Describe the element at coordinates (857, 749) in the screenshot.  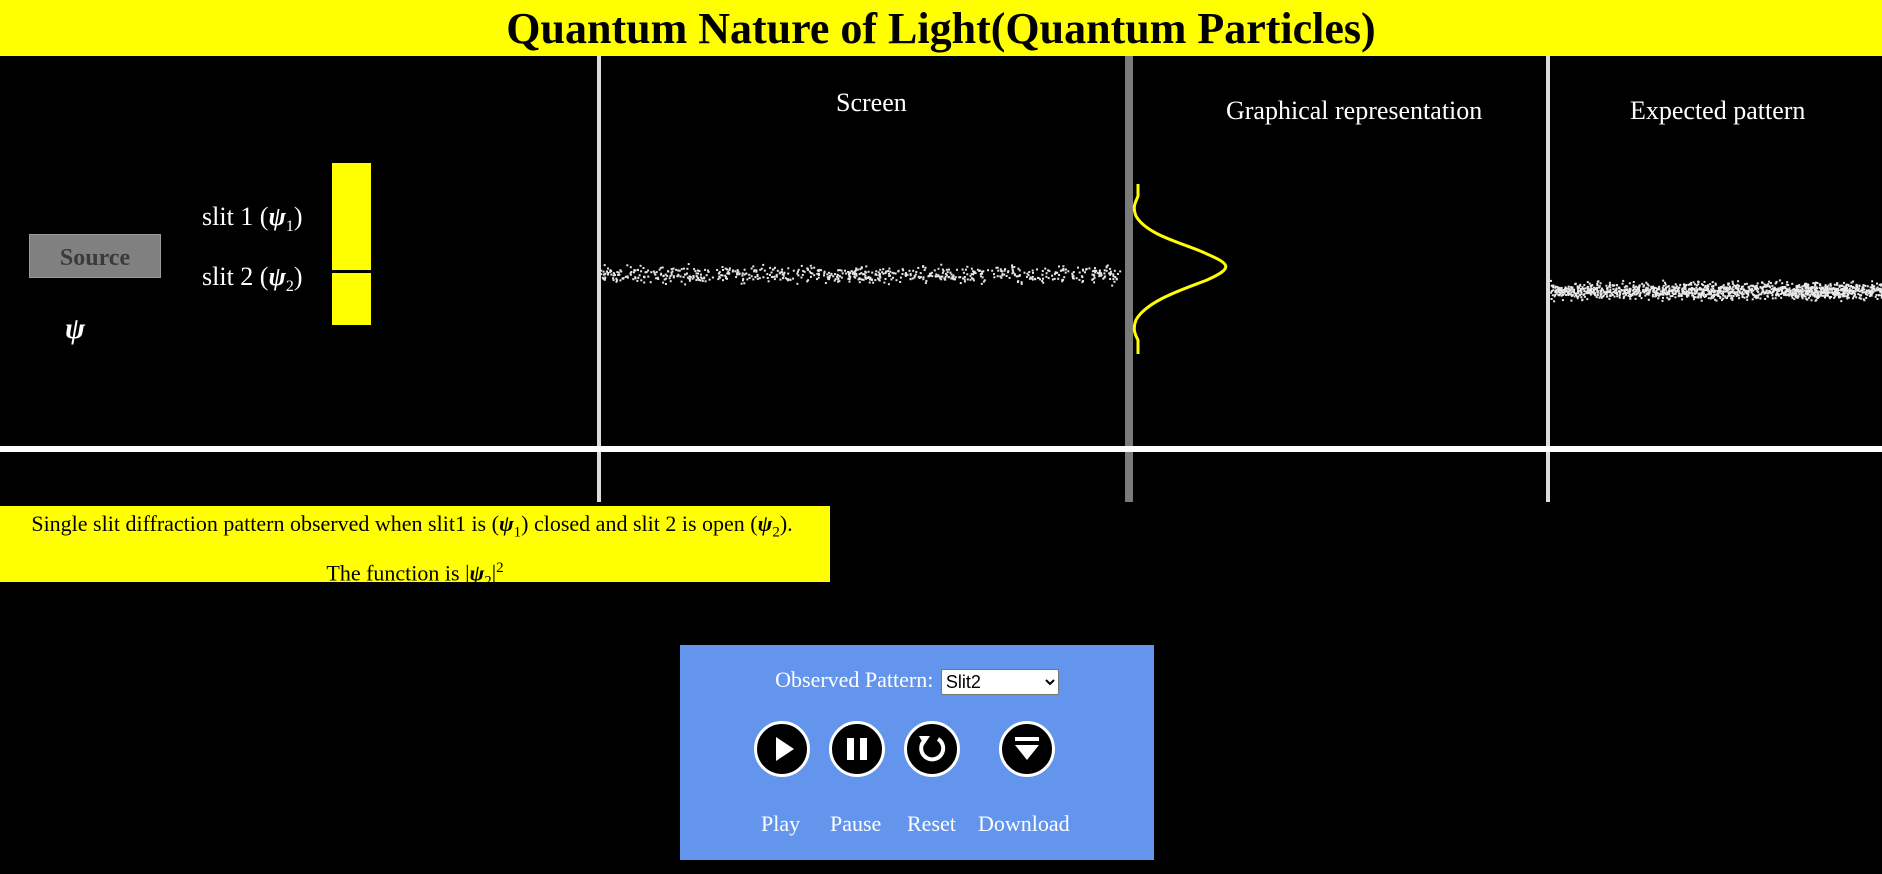
I see `pause-button` at that location.